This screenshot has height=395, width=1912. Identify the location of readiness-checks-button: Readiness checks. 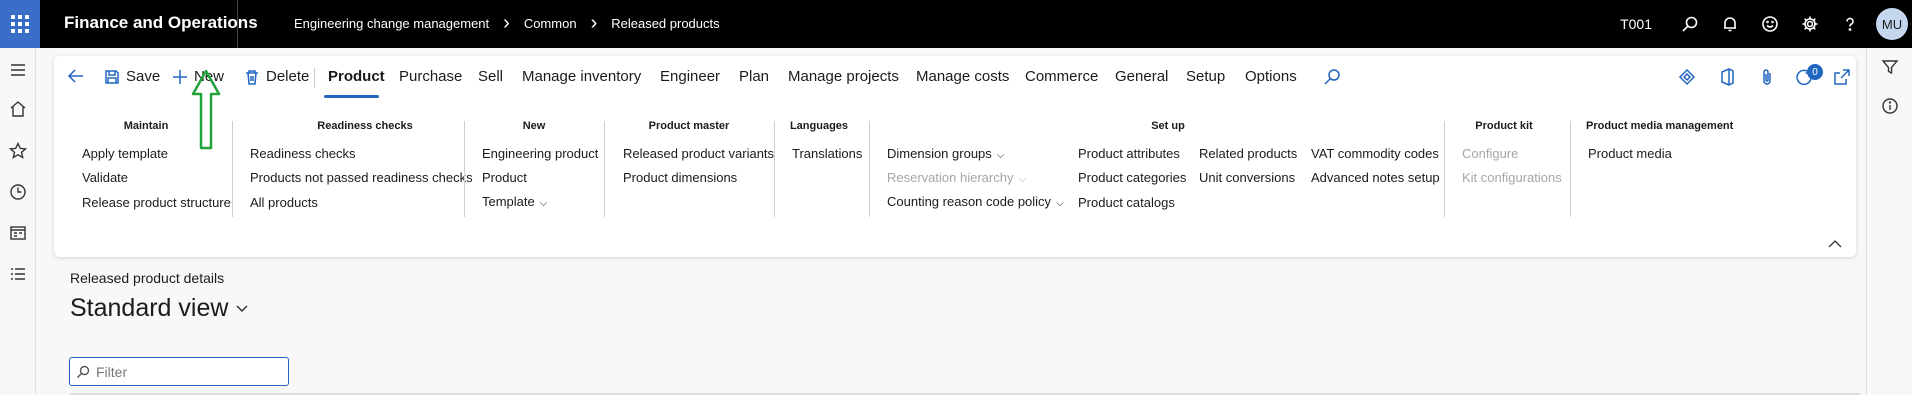
(303, 153).